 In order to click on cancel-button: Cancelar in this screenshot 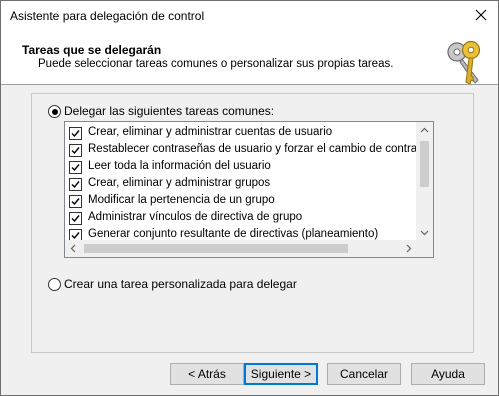, I will do `click(364, 374)`.